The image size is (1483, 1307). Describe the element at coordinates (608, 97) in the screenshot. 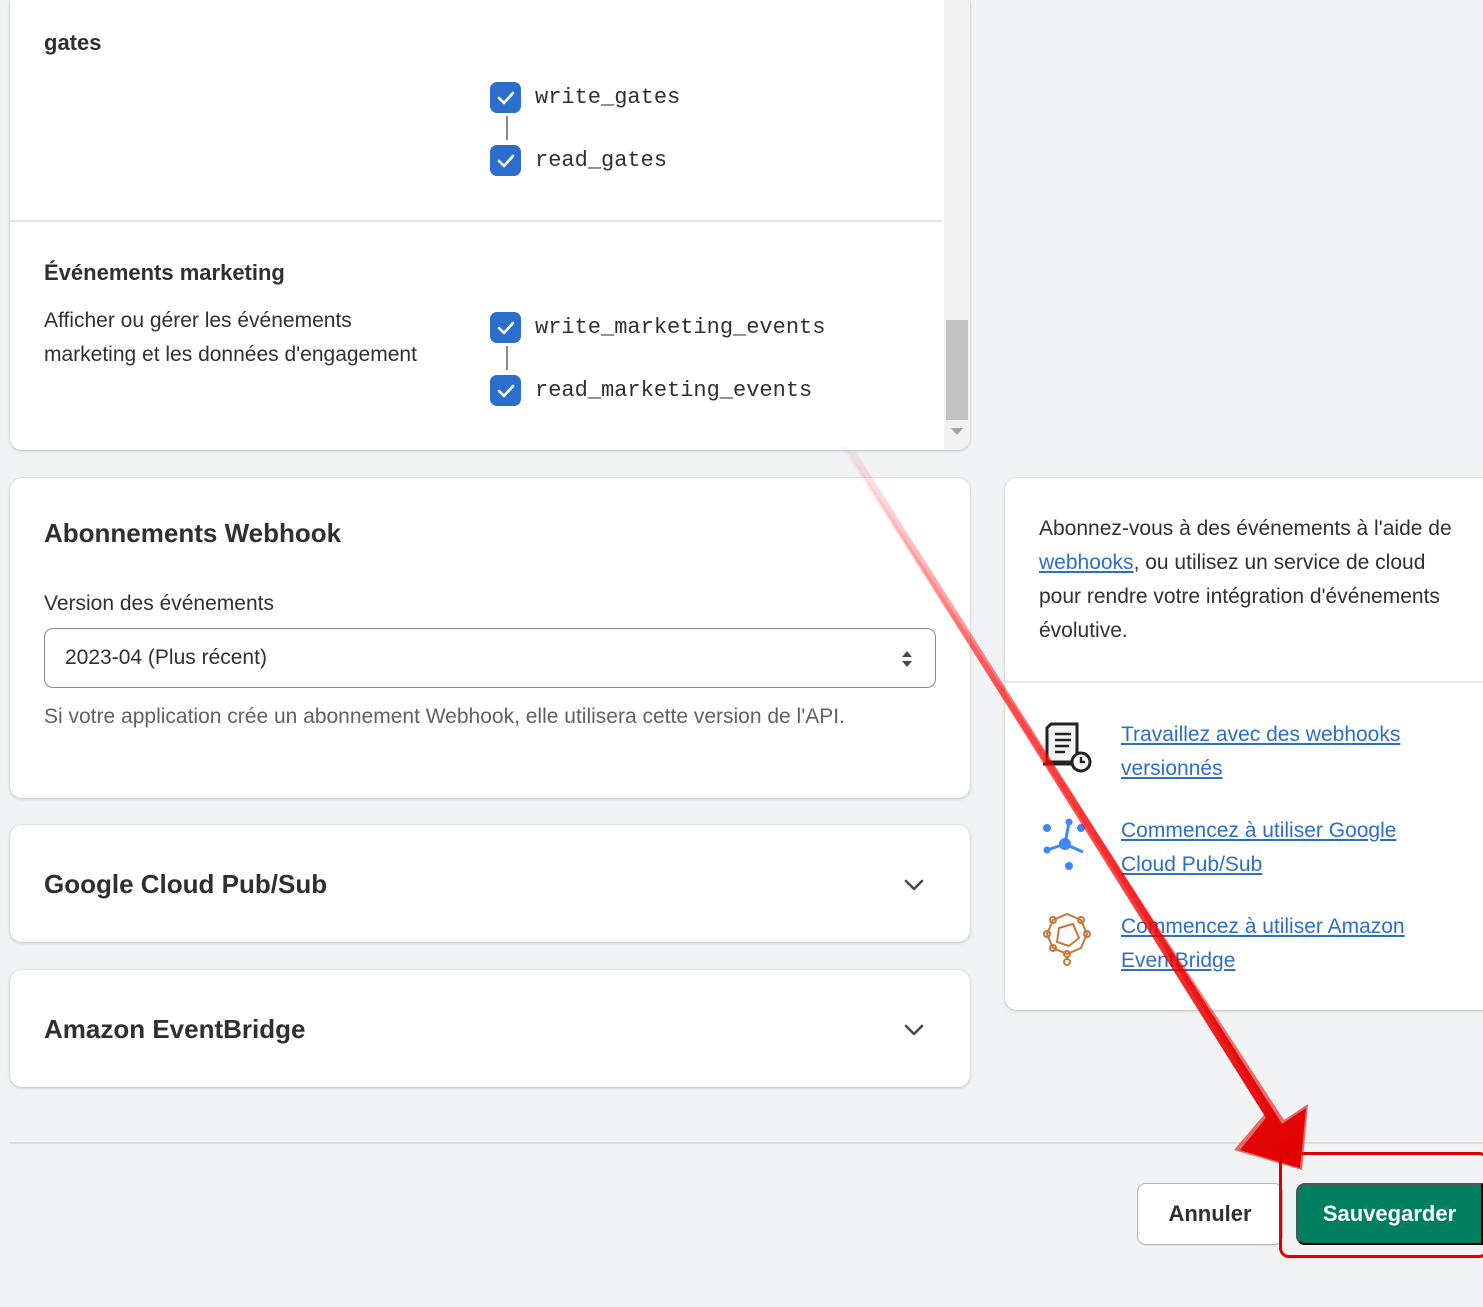

I see `permission-label: write_gates` at that location.